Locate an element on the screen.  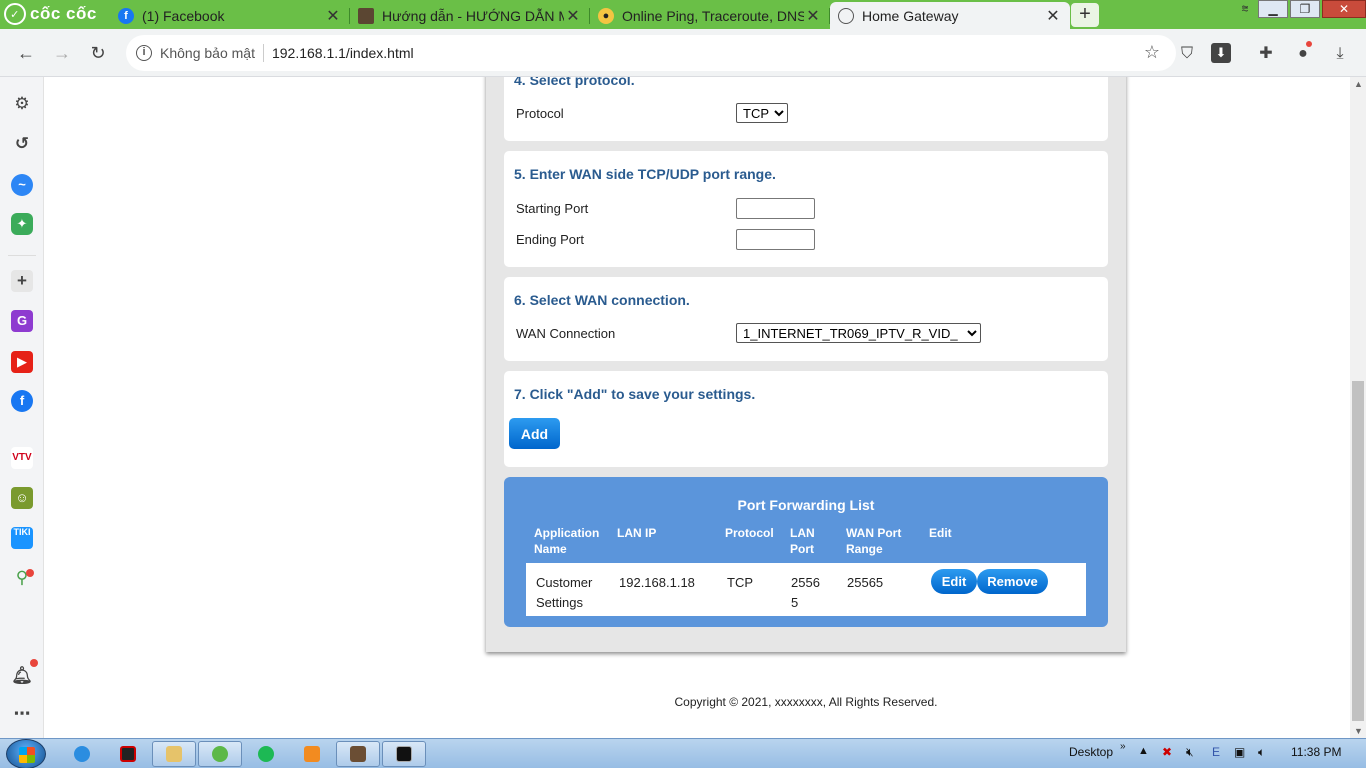
display-icon: ▣ is located at coordinates (1239, 752).